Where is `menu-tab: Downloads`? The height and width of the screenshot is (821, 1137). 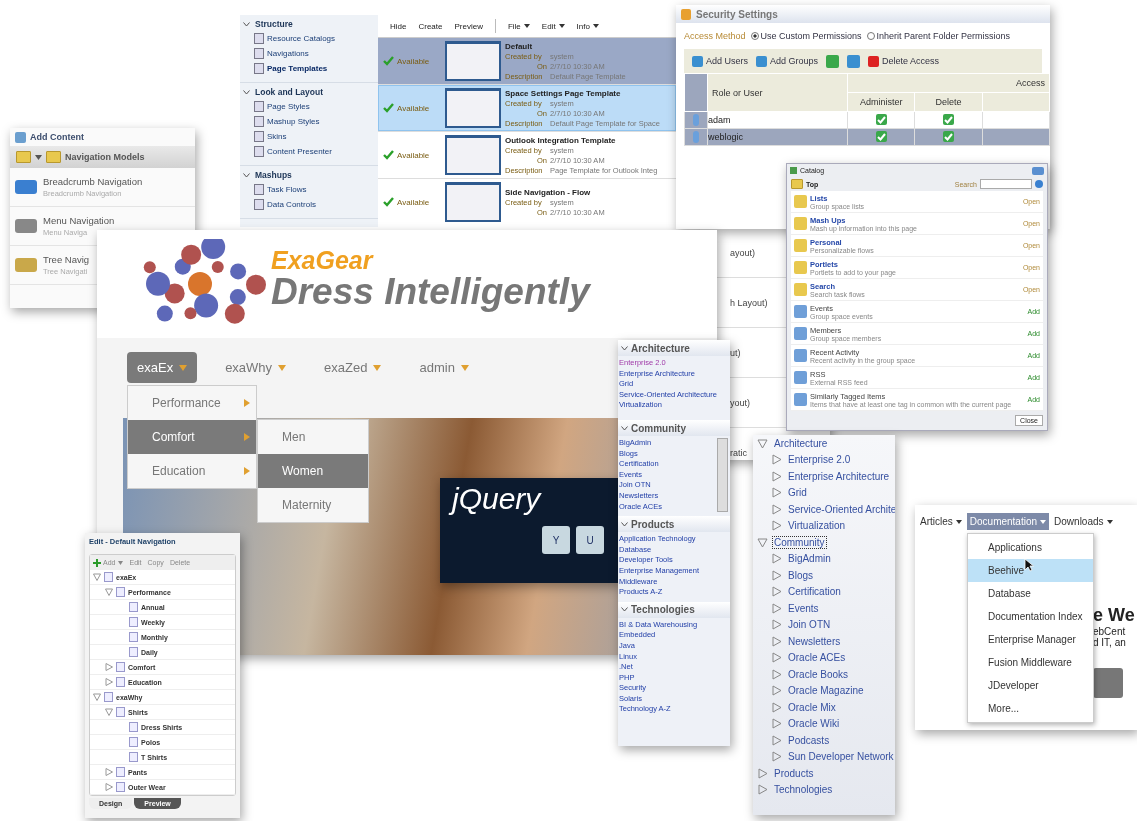
menu-tab: Downloads is located at coordinates (1083, 521).